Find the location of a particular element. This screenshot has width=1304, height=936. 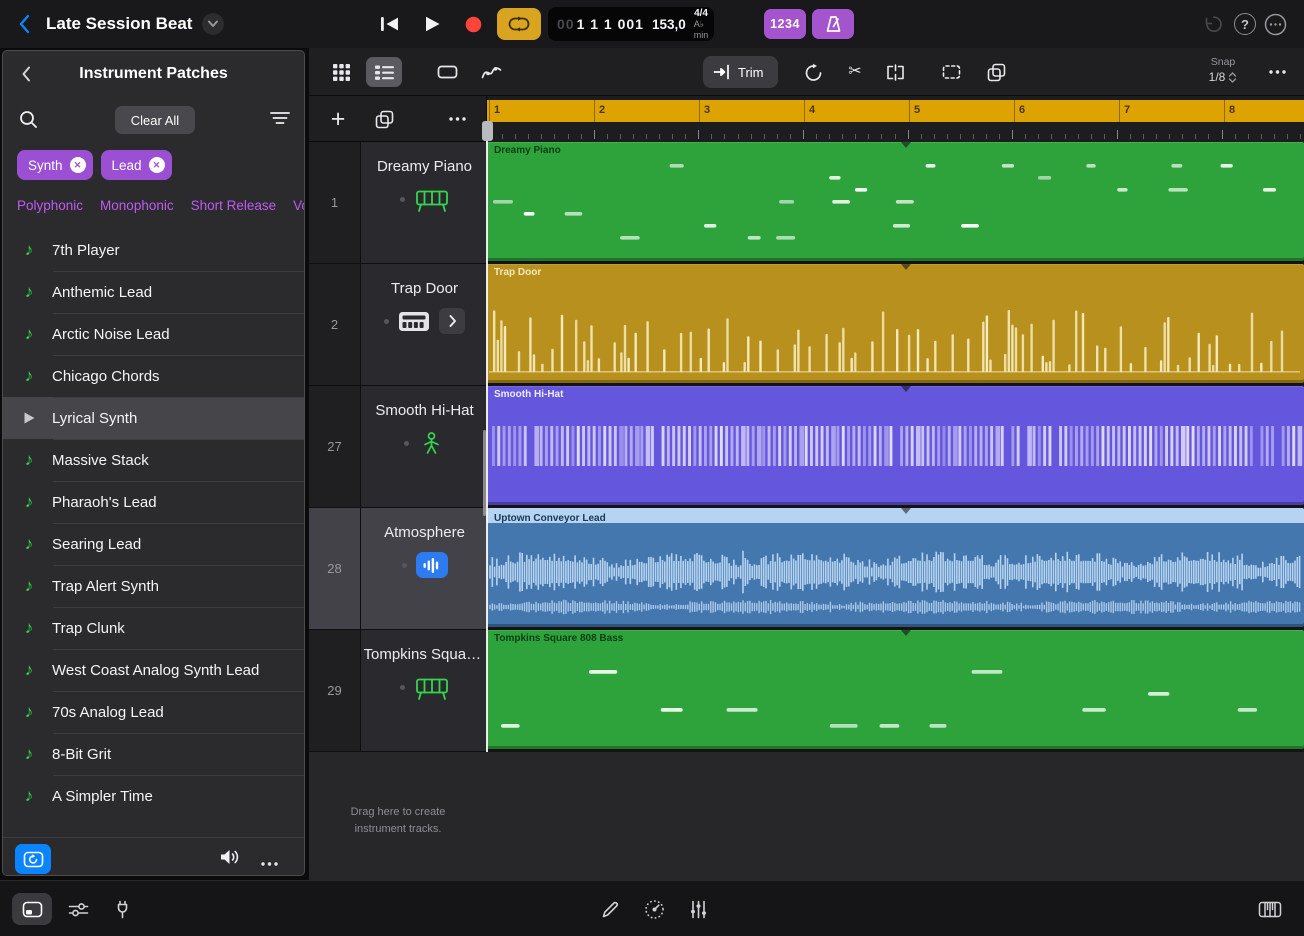

snap-label: Snap is located at coordinates (1223, 62).